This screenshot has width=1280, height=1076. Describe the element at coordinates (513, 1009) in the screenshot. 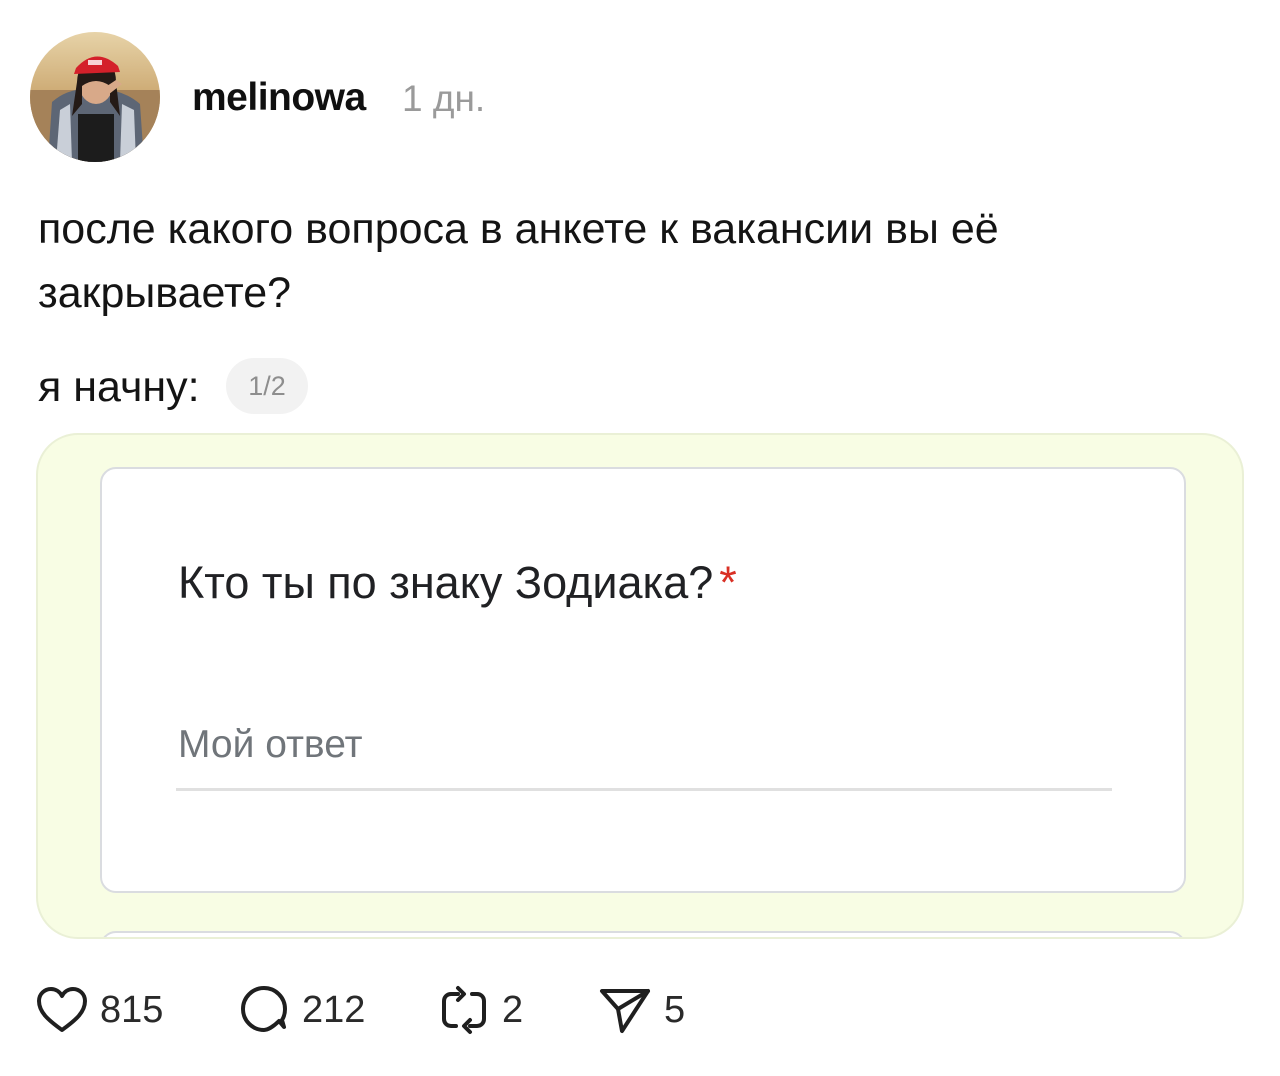

I see `repost-count: 2` at that location.